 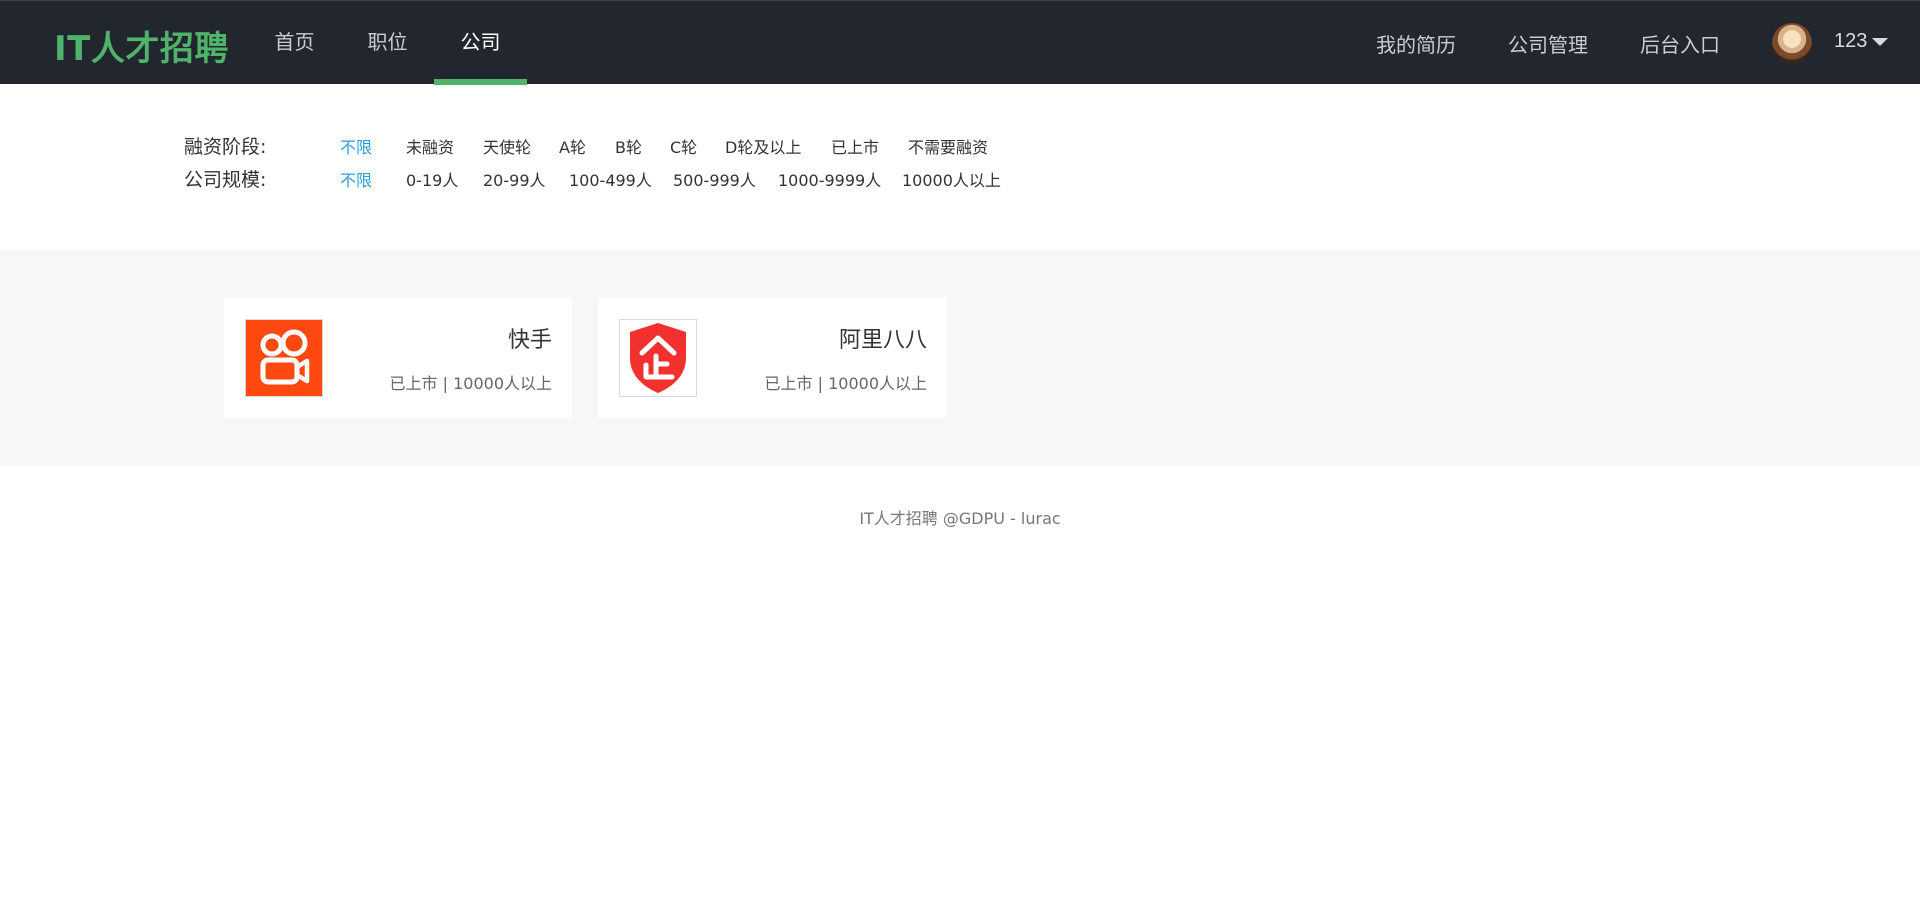 What do you see at coordinates (948, 146) in the screenshot?
I see `funding-option: 不需要融资` at bounding box center [948, 146].